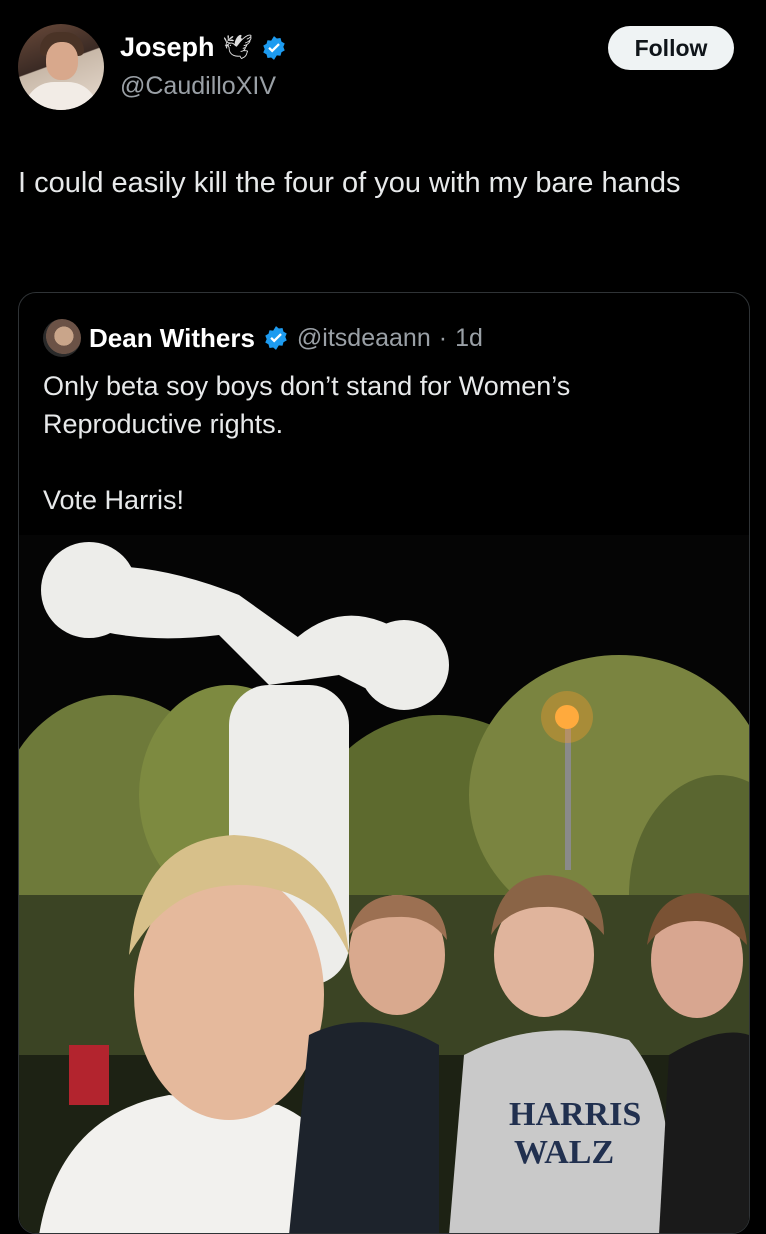 This screenshot has width=766, height=1234. What do you see at coordinates (61, 67) in the screenshot?
I see `author-avatar` at bounding box center [61, 67].